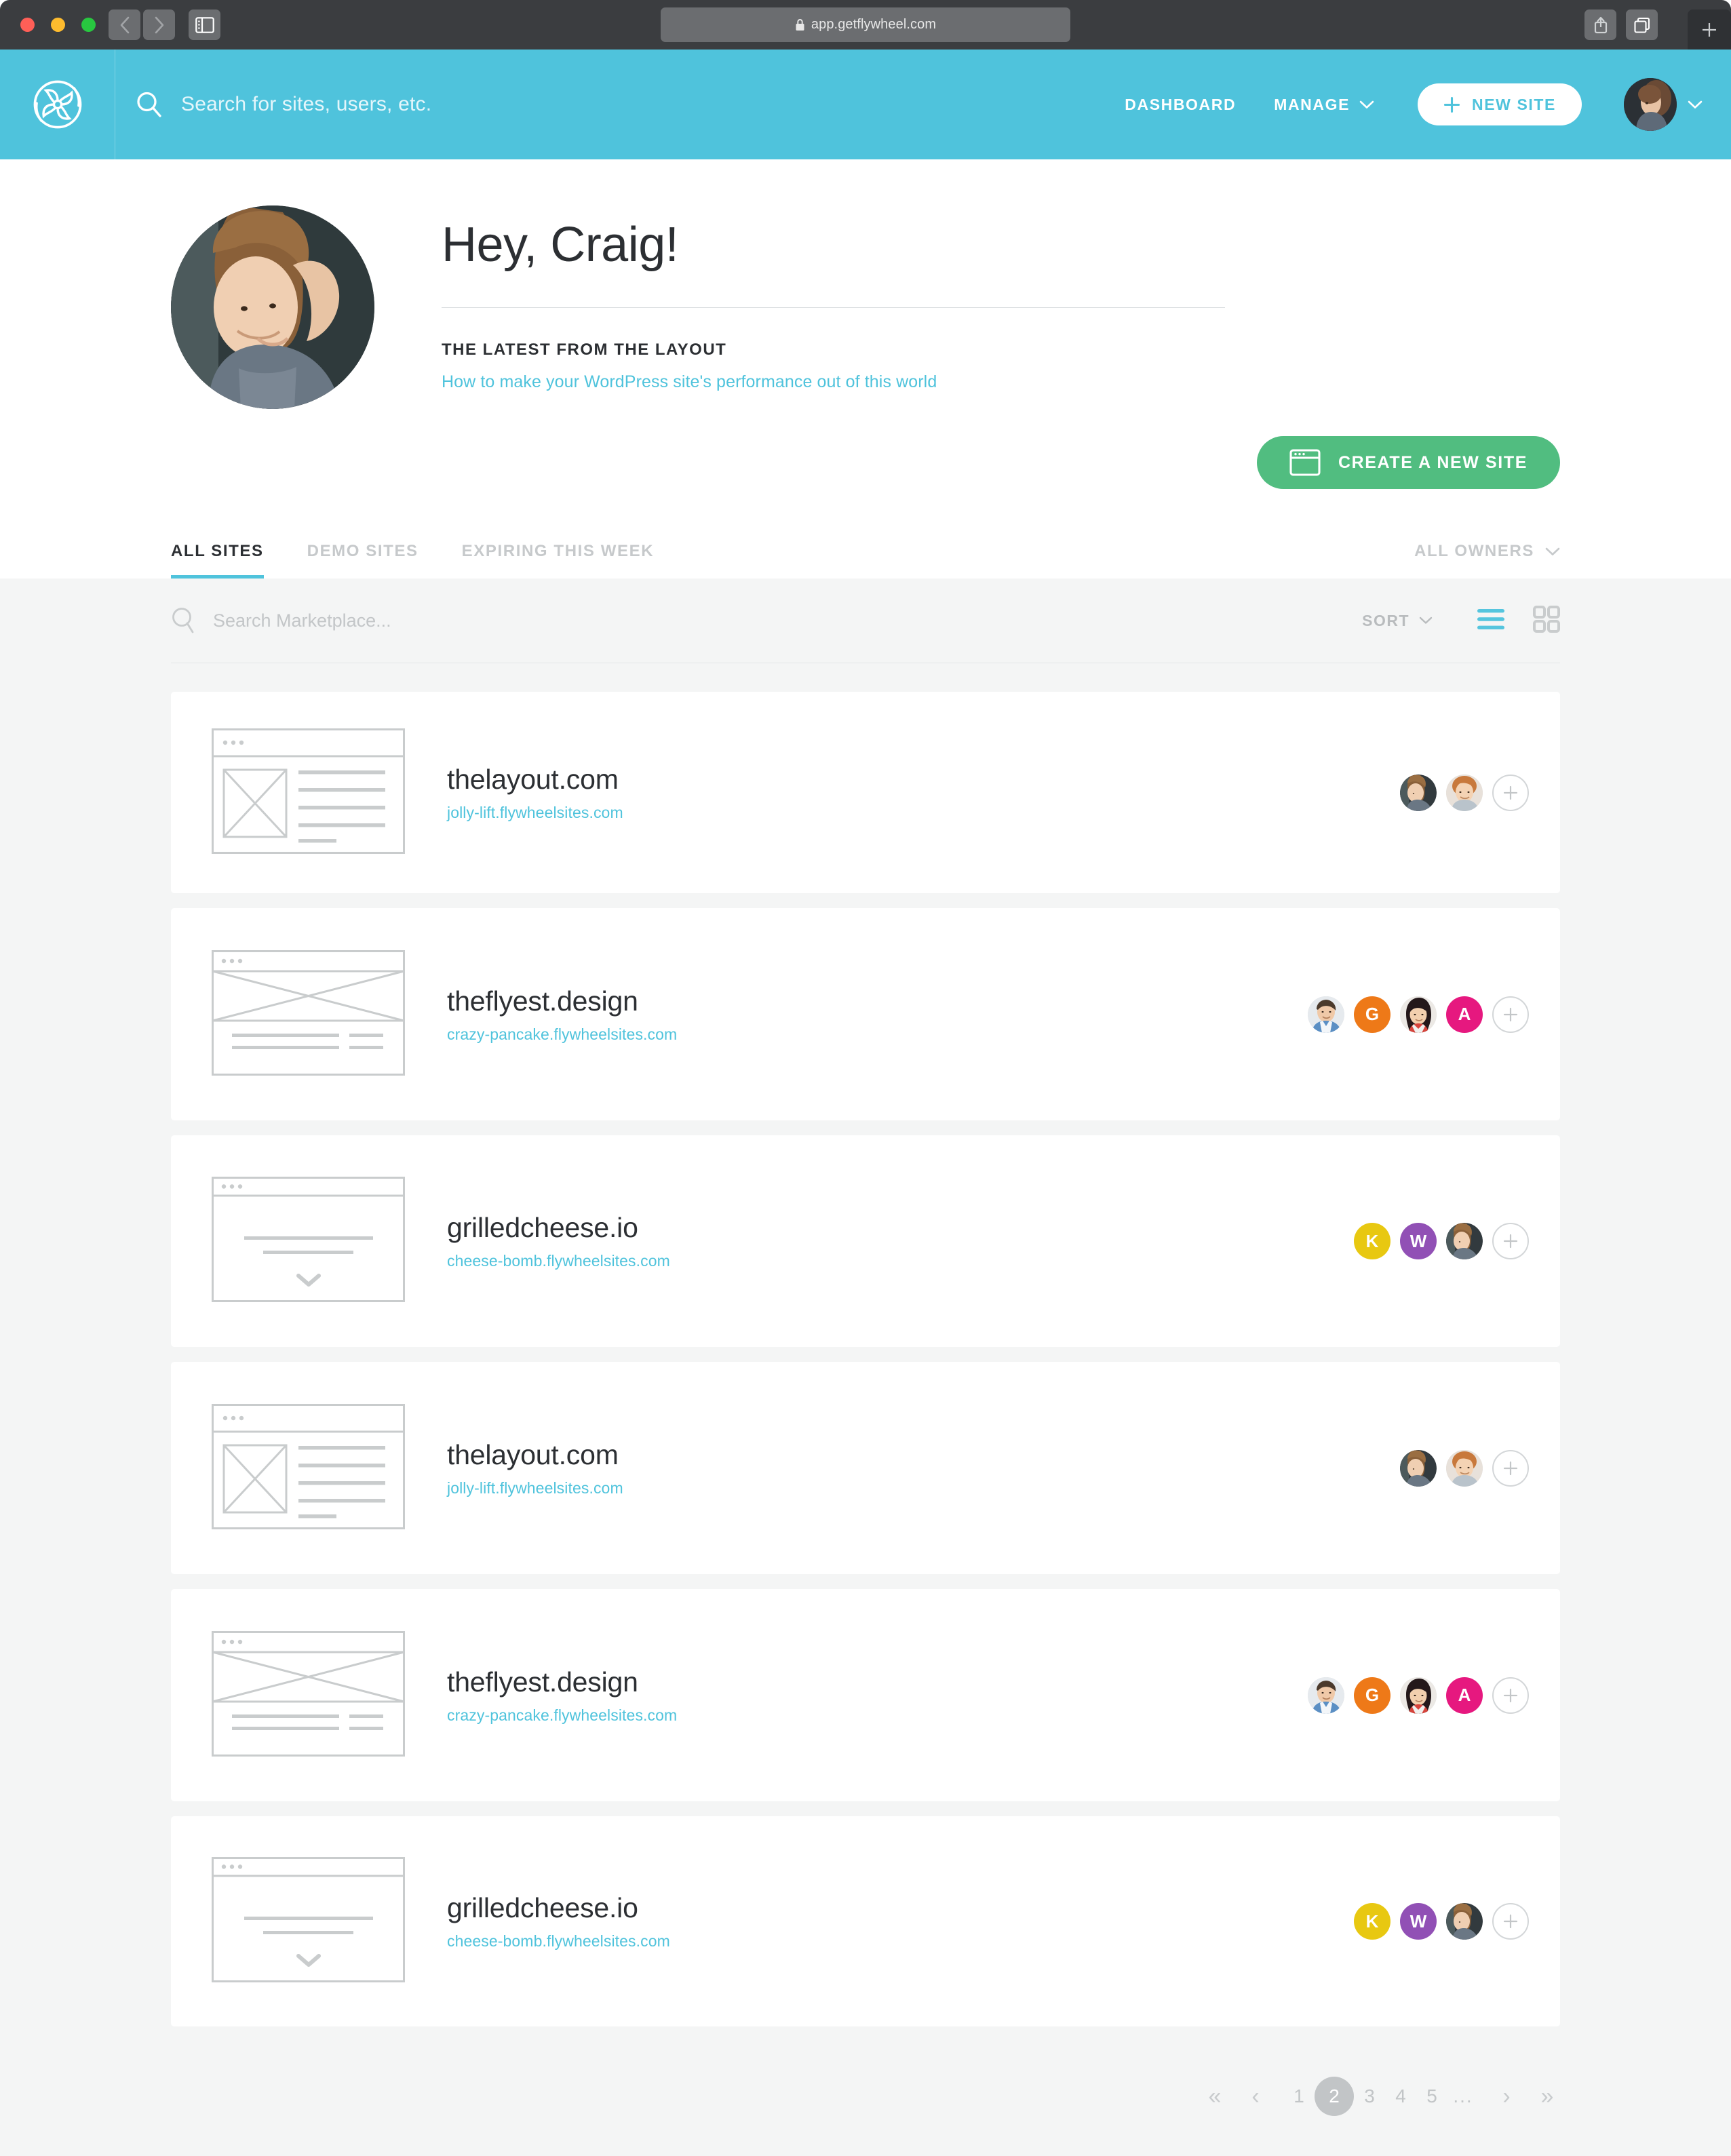  I want to click on grid-view-icon, so click(1546, 619).